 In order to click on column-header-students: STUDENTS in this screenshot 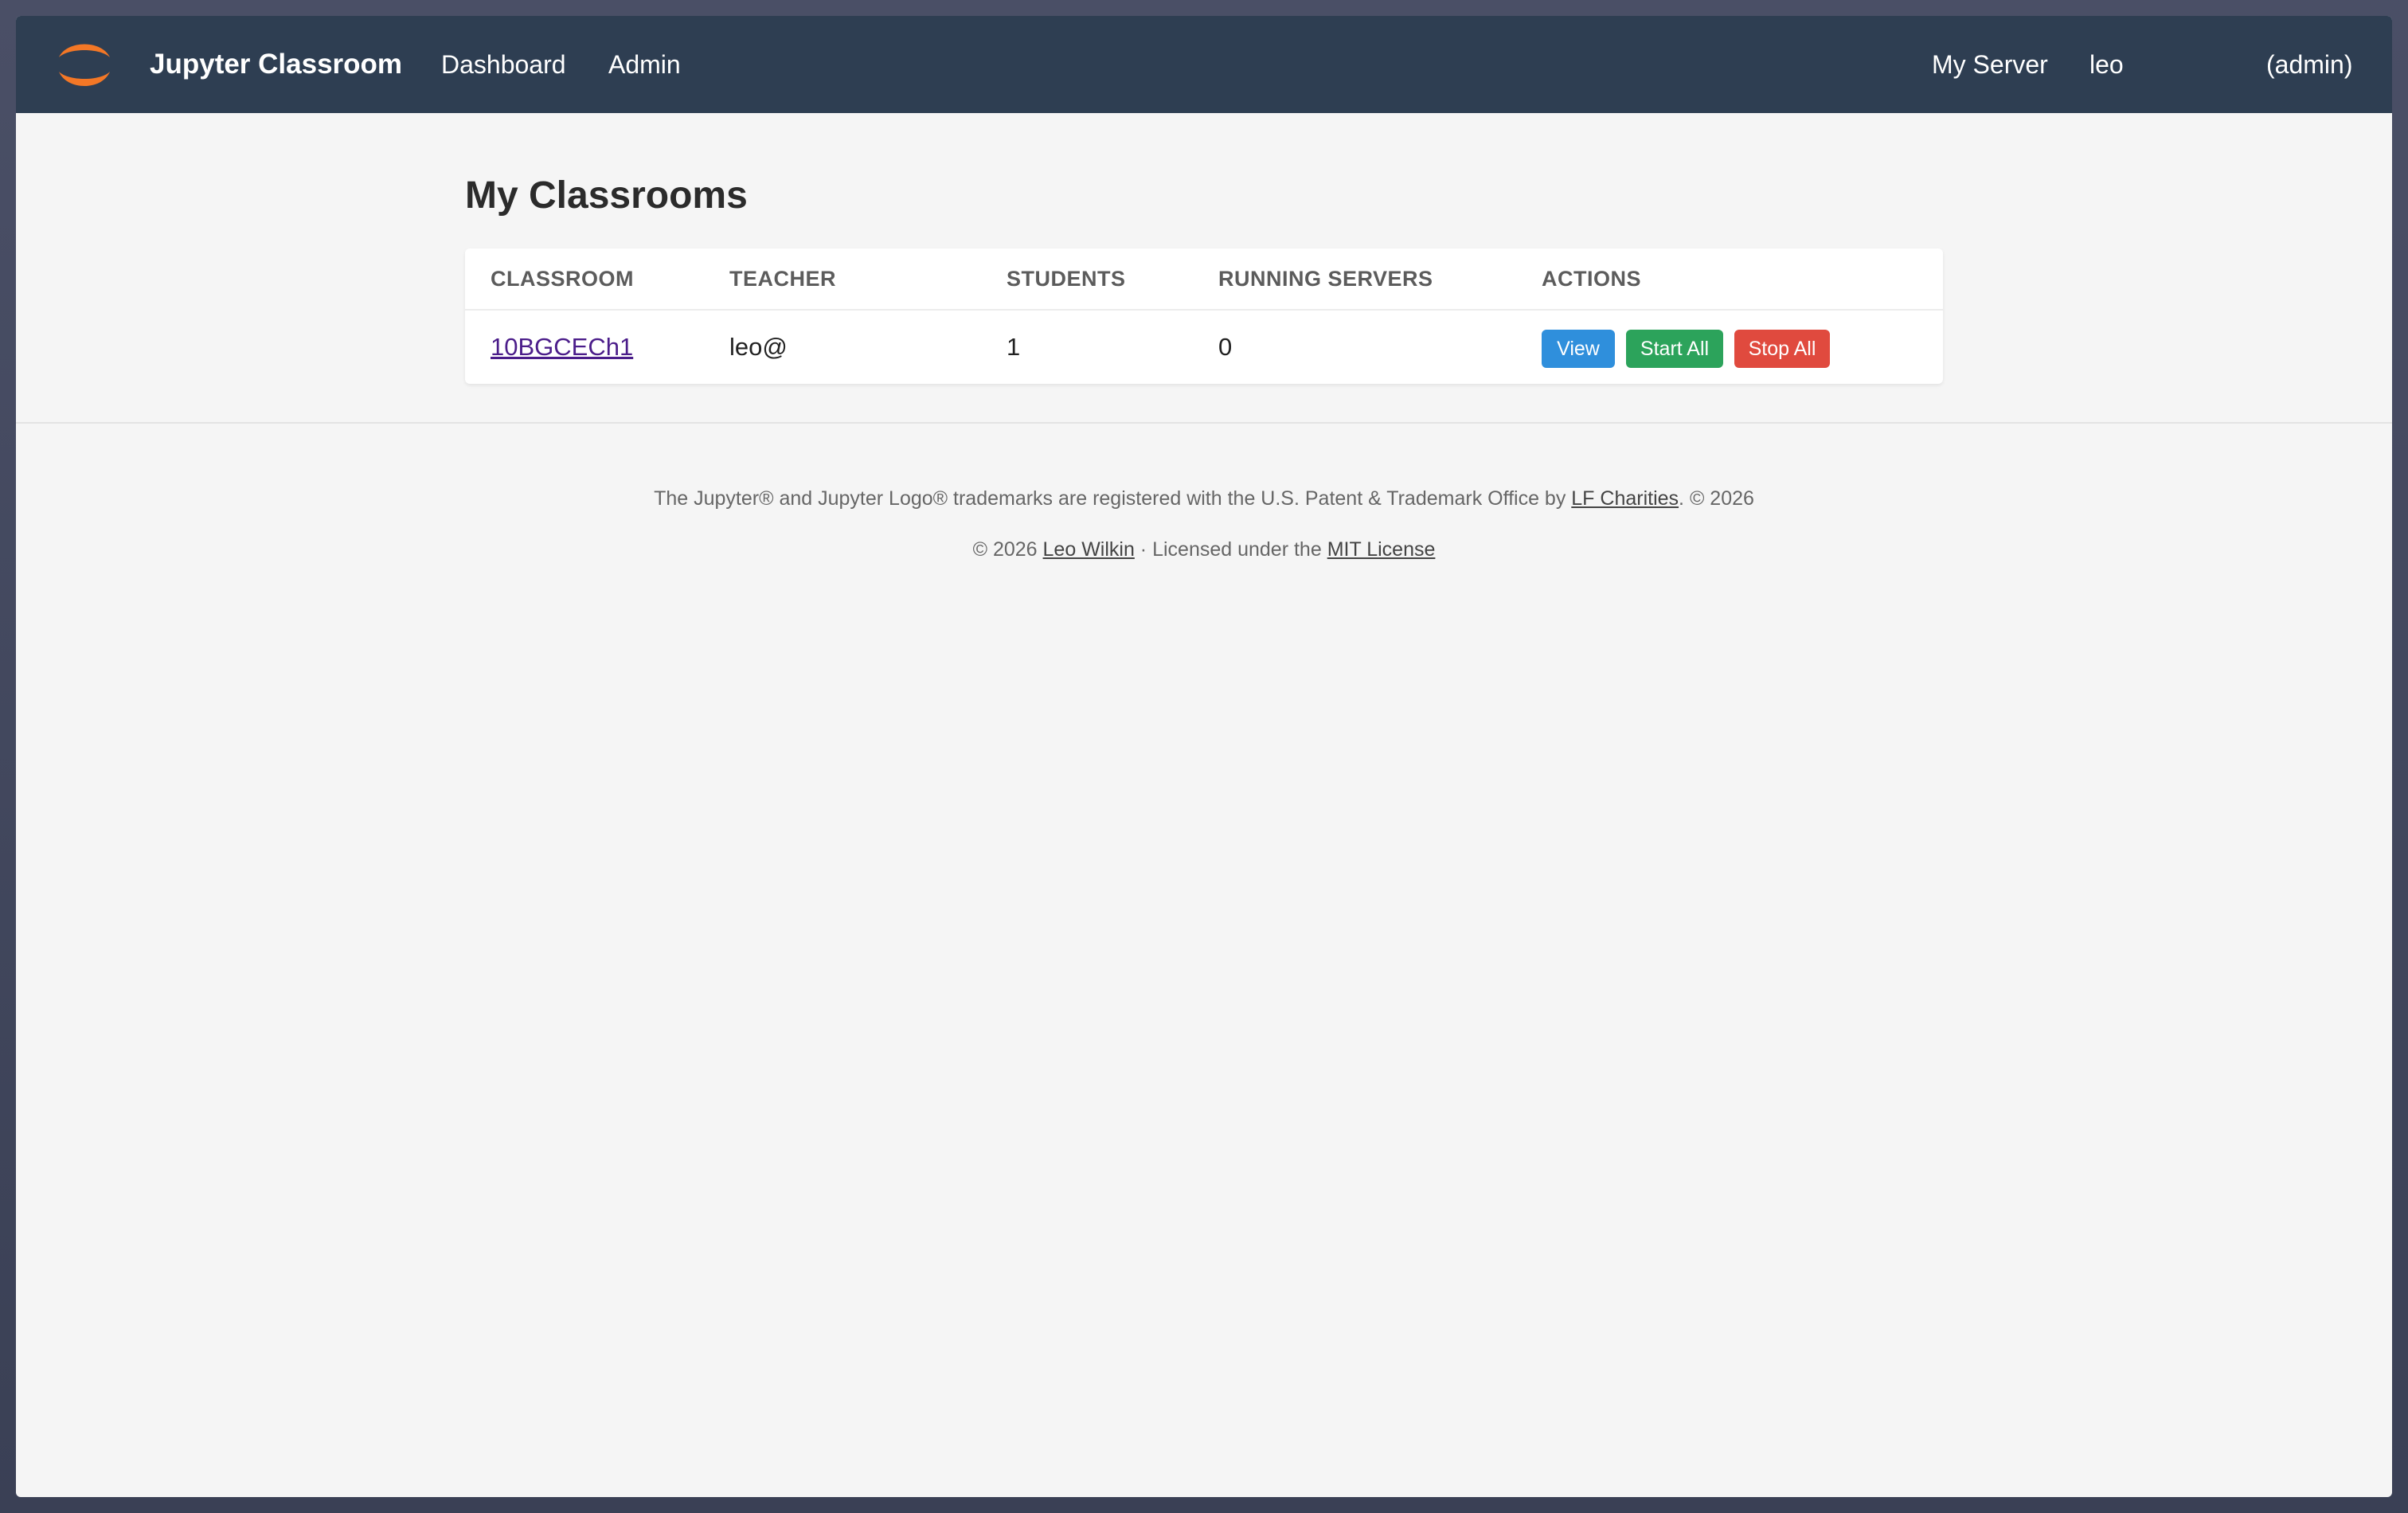, I will do `click(1066, 279)`.